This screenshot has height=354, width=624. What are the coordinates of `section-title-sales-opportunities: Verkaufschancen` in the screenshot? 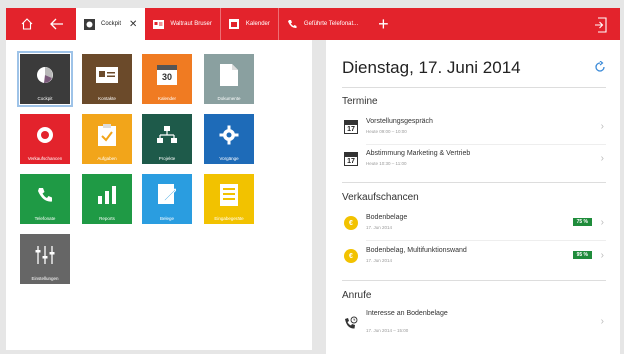 It's located at (380, 197).